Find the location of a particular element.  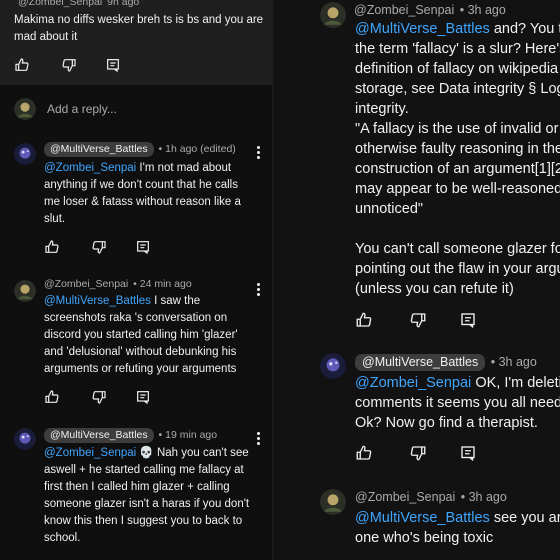

top-comment-meta: @Zombei_Senpai 9h ago is located at coordinates (78, 4).